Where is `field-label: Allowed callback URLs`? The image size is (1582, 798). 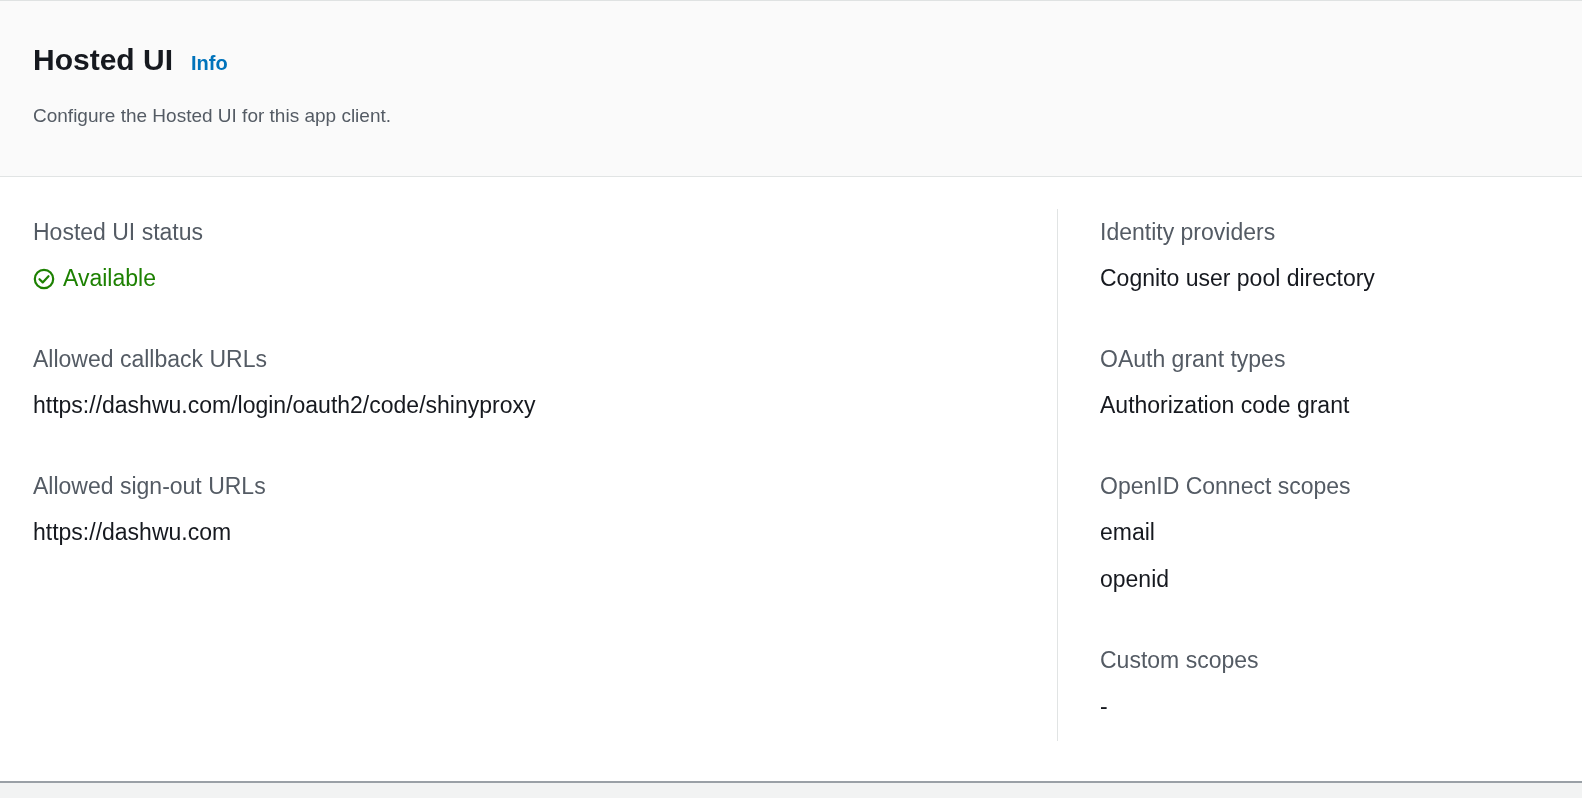
field-label: Allowed callback URLs is located at coordinates (150, 359).